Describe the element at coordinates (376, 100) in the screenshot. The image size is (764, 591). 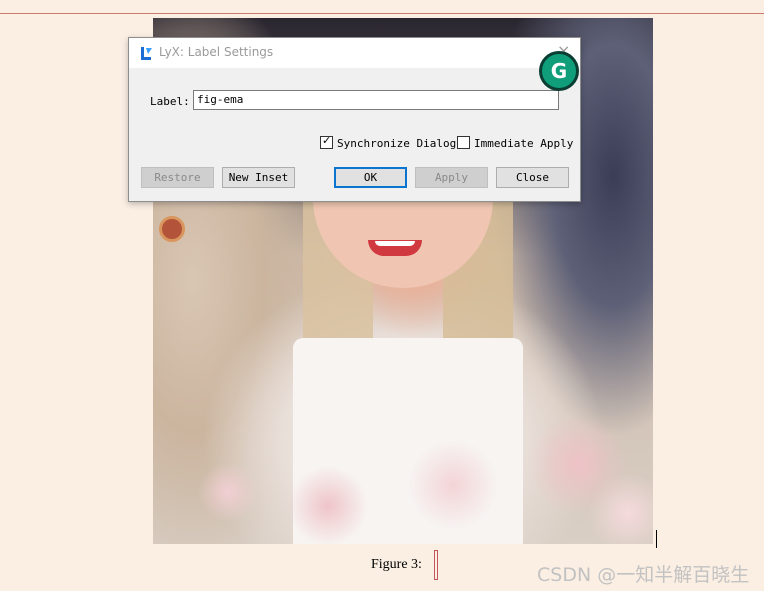
I see `label-input: fig-ema` at that location.